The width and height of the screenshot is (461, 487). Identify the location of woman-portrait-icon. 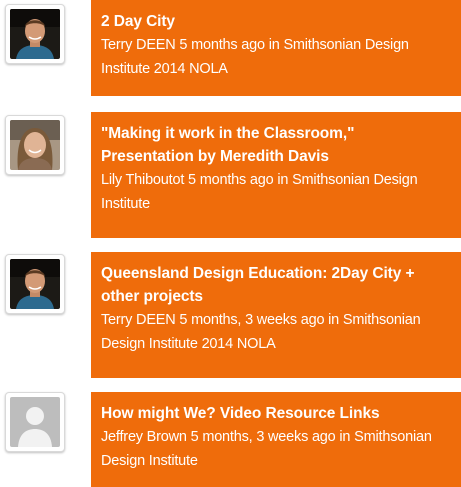
(35, 145).